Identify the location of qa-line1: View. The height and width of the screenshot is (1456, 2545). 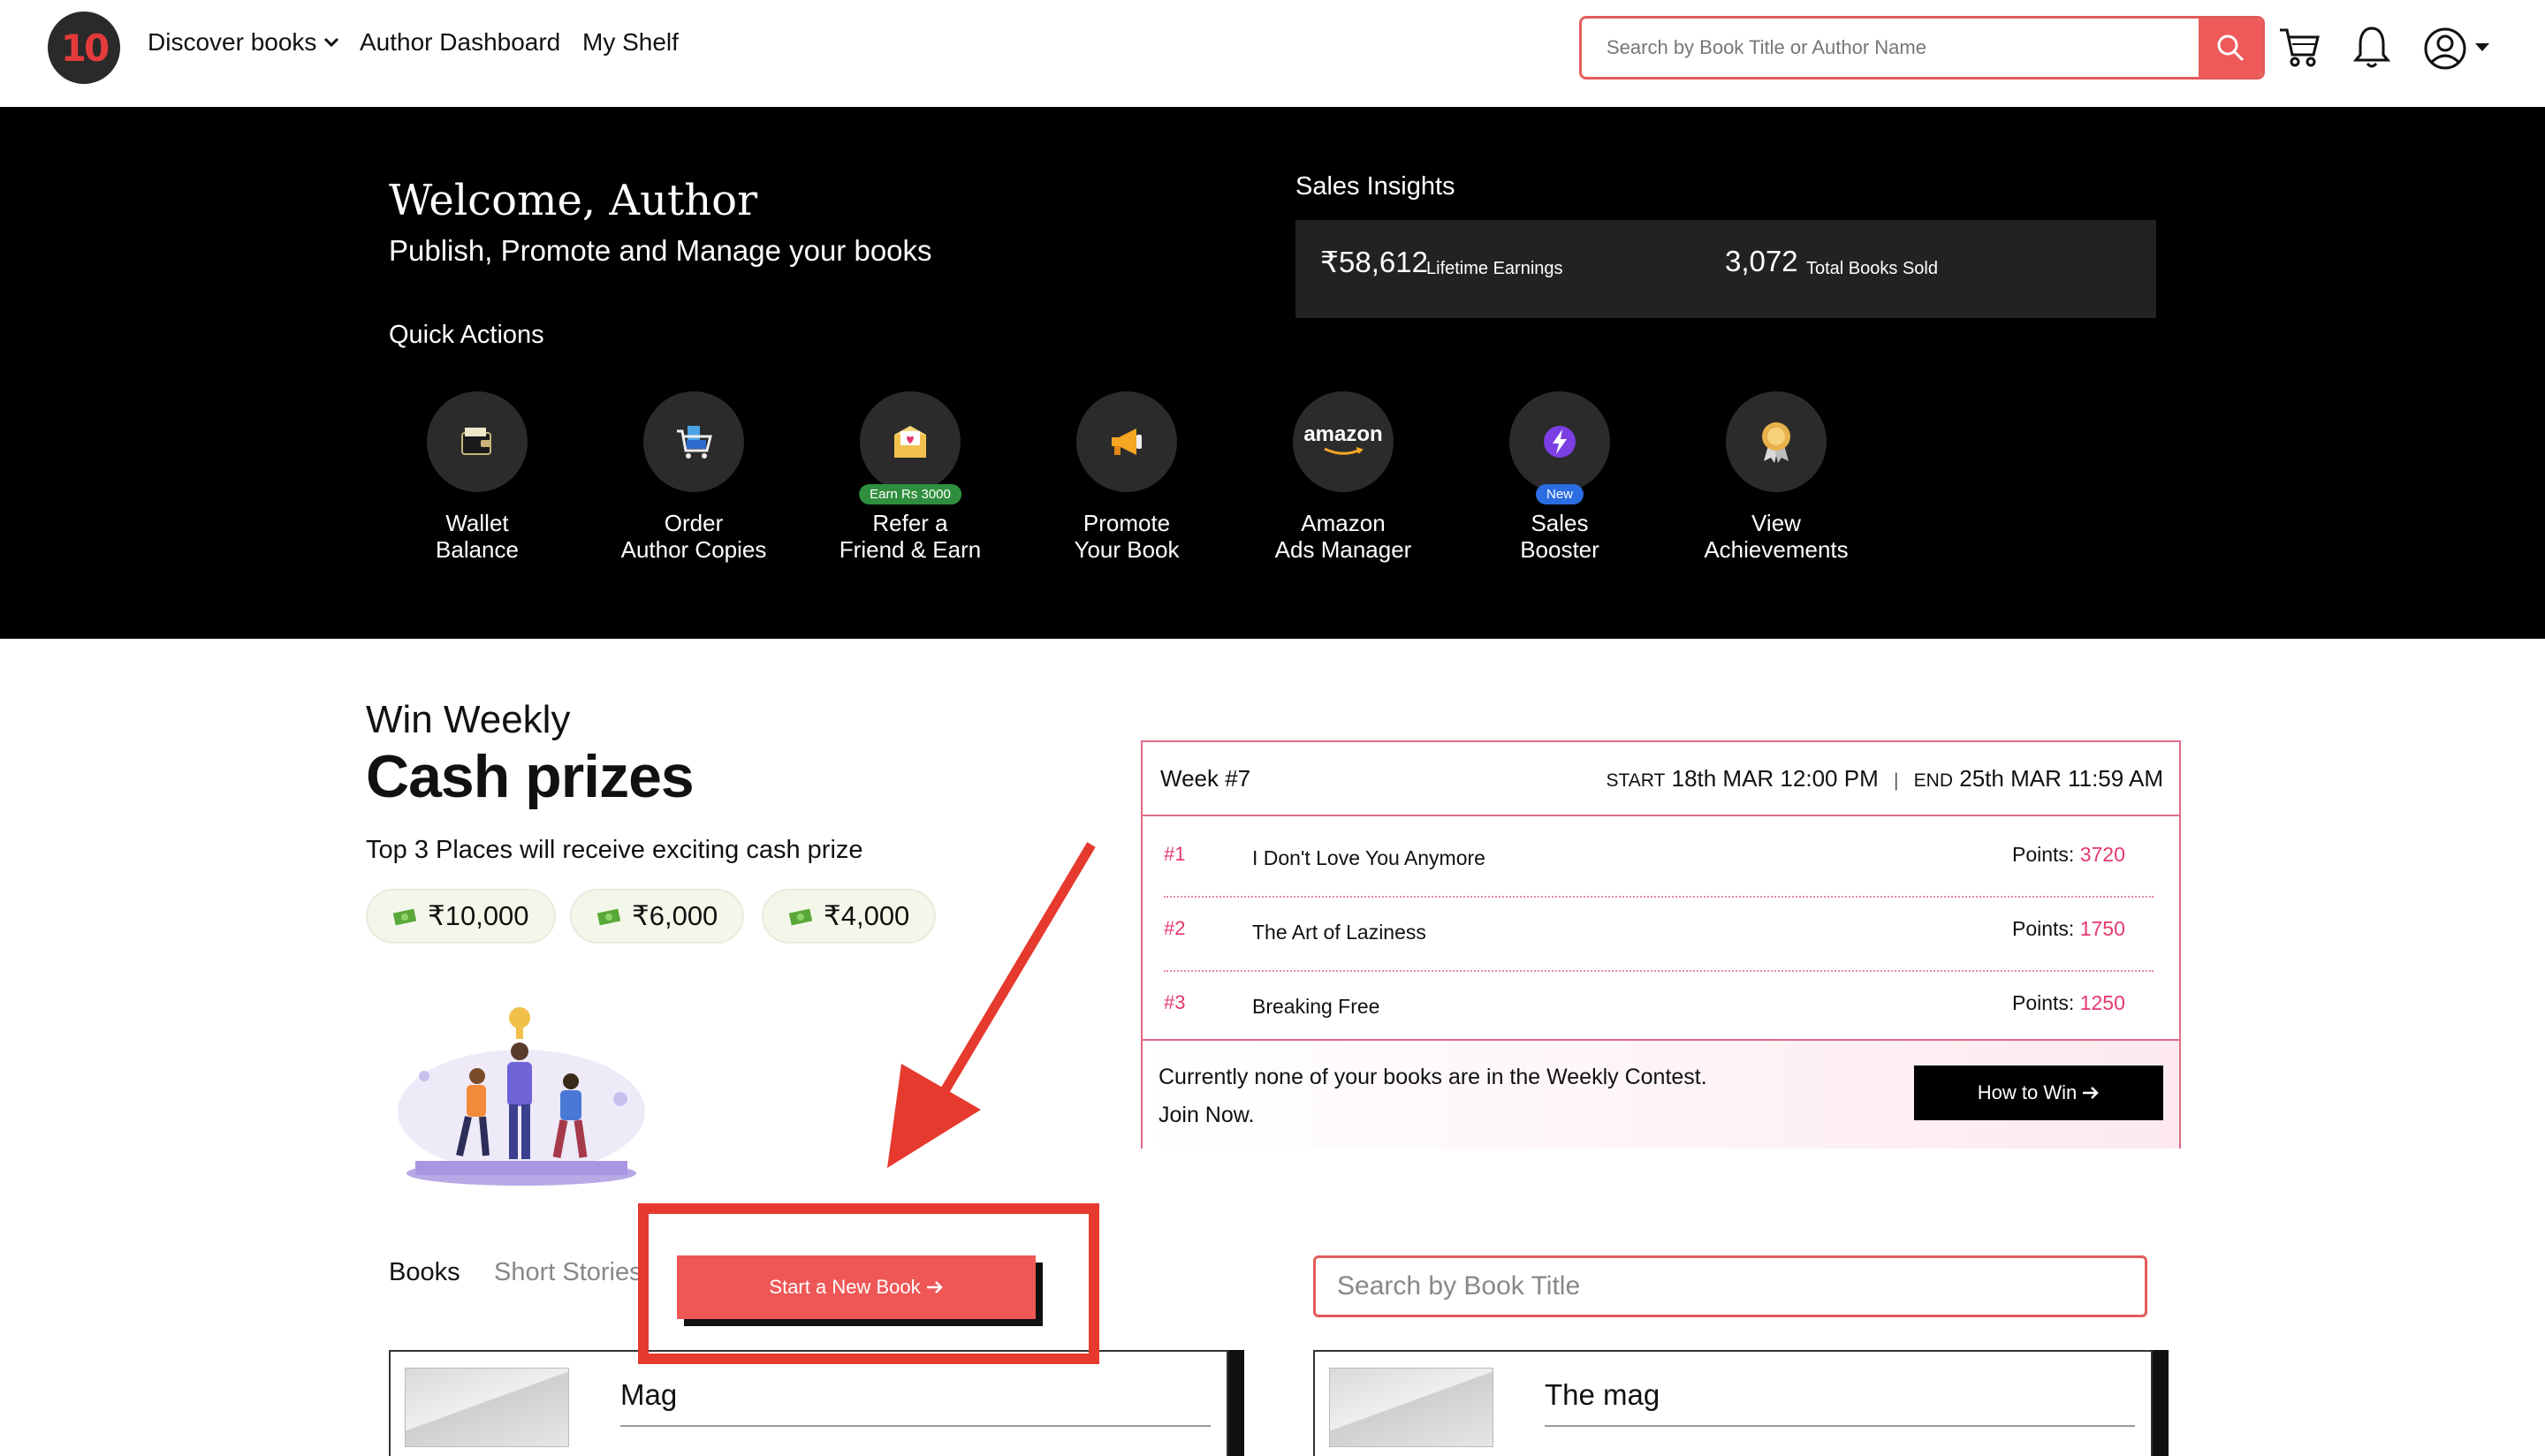
(1776, 523).